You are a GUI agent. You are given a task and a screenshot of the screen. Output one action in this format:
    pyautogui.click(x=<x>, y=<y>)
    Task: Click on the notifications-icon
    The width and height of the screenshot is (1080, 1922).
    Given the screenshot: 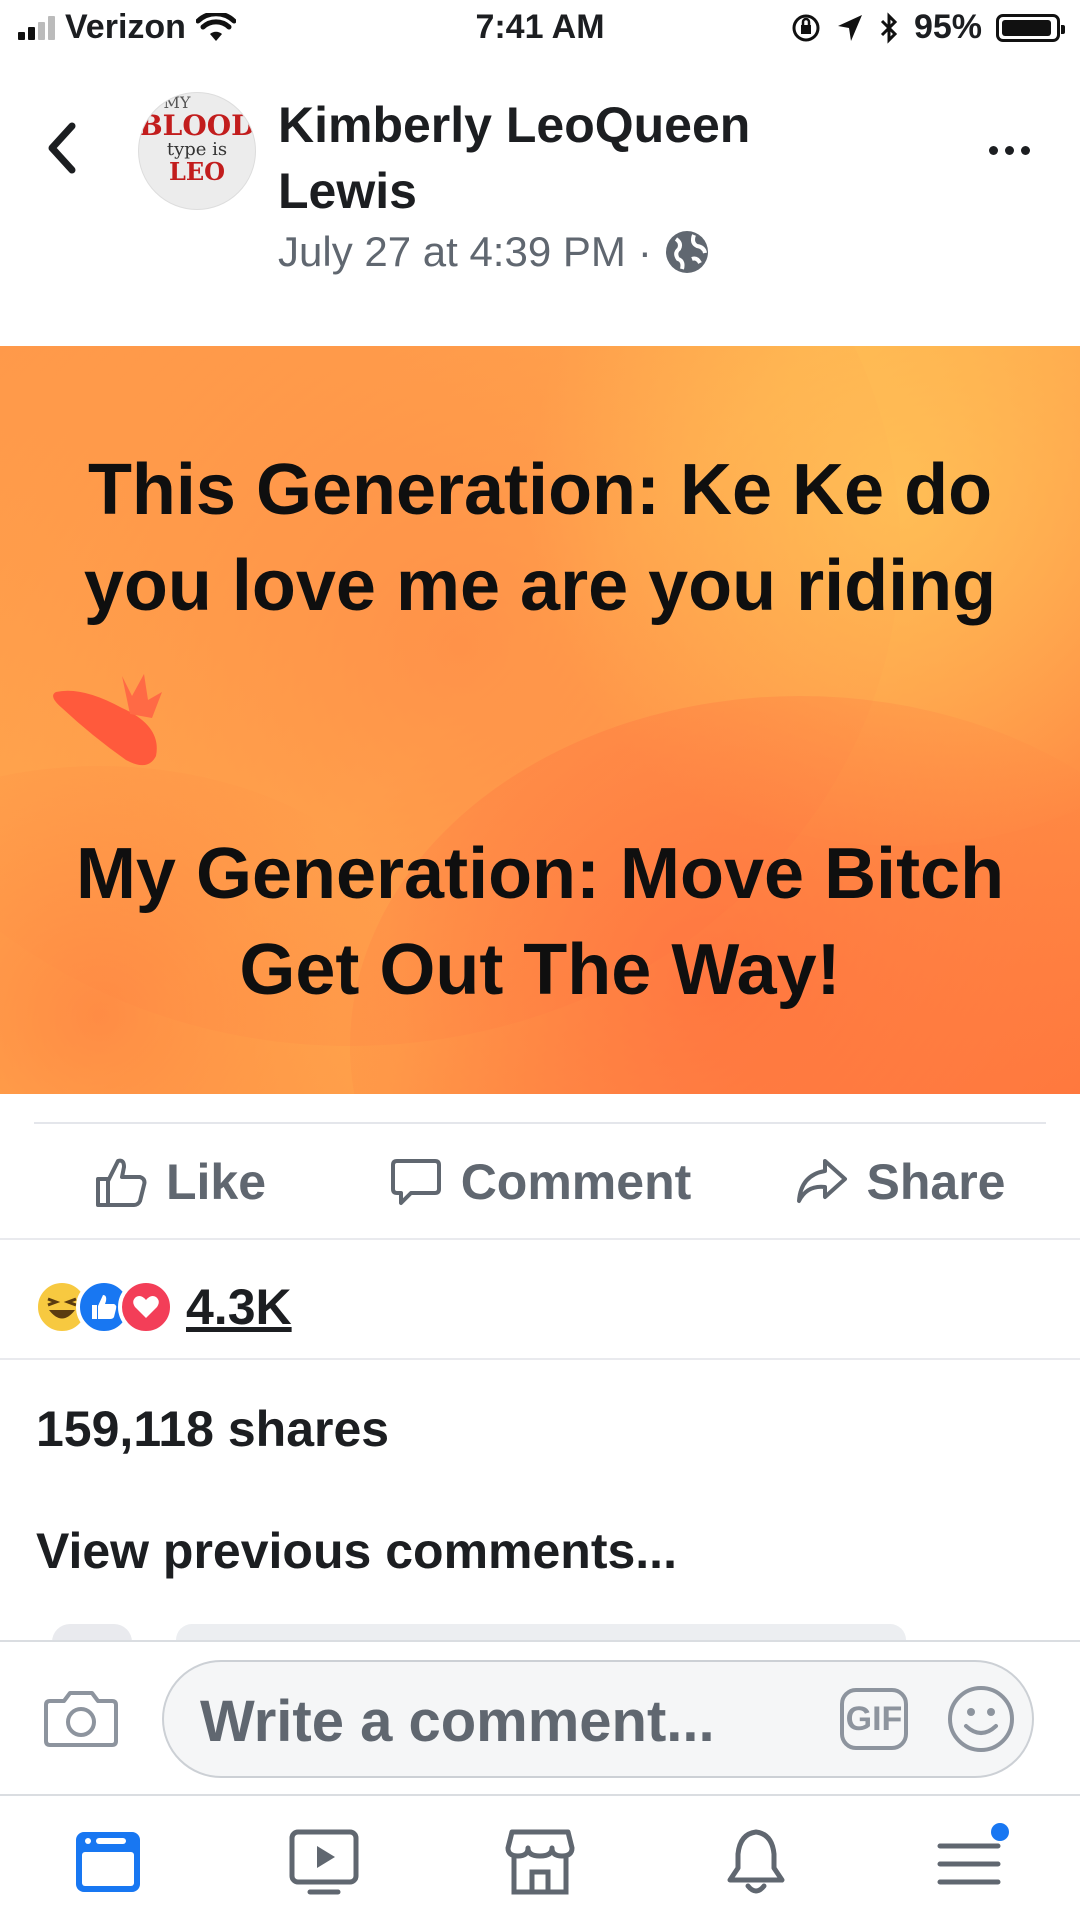 What is the action you would take?
    pyautogui.click(x=756, y=1861)
    